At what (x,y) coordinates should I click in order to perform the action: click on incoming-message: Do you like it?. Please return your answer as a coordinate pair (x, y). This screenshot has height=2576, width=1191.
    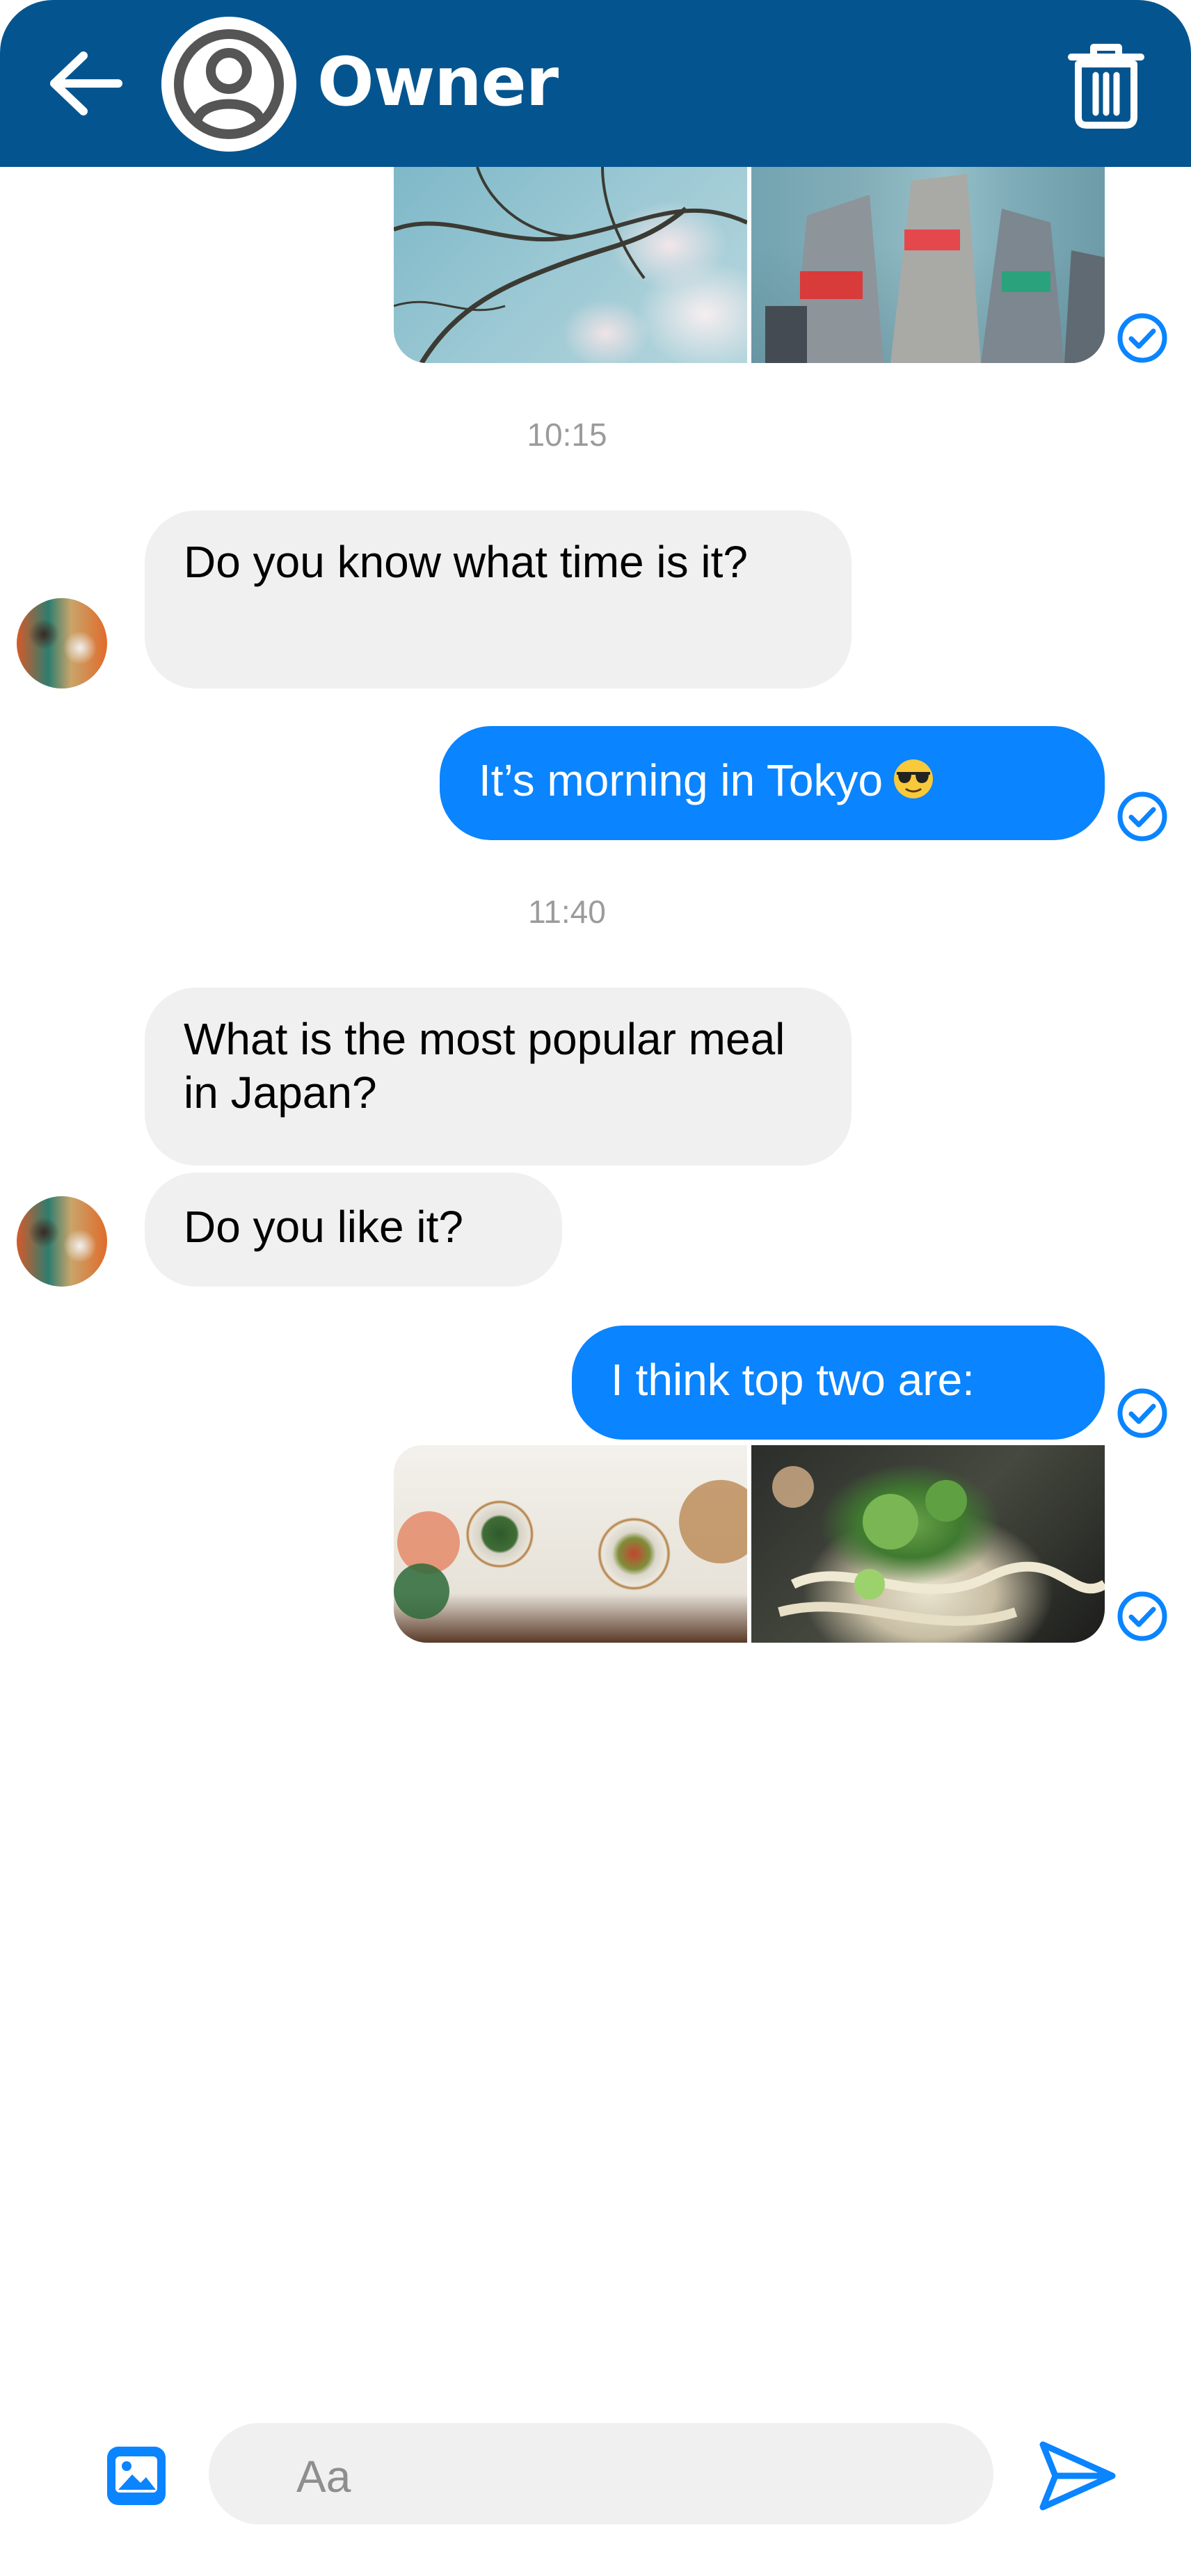
    Looking at the image, I should click on (353, 1230).